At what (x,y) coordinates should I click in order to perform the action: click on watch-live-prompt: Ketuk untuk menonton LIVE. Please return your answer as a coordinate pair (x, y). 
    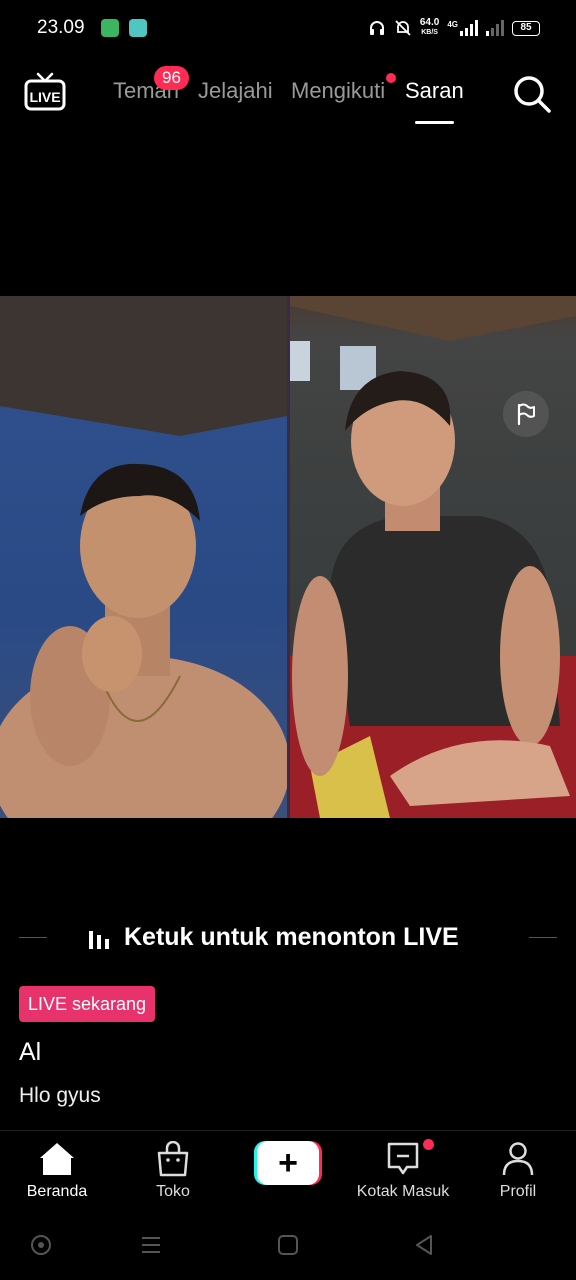
    Looking at the image, I should click on (288, 937).